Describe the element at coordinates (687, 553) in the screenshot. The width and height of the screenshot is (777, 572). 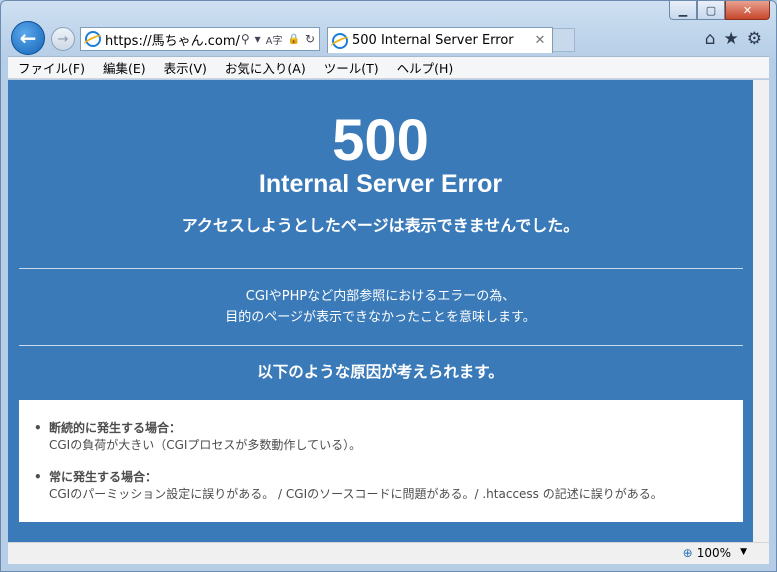
I see `zoom-icon: ⊕` at that location.